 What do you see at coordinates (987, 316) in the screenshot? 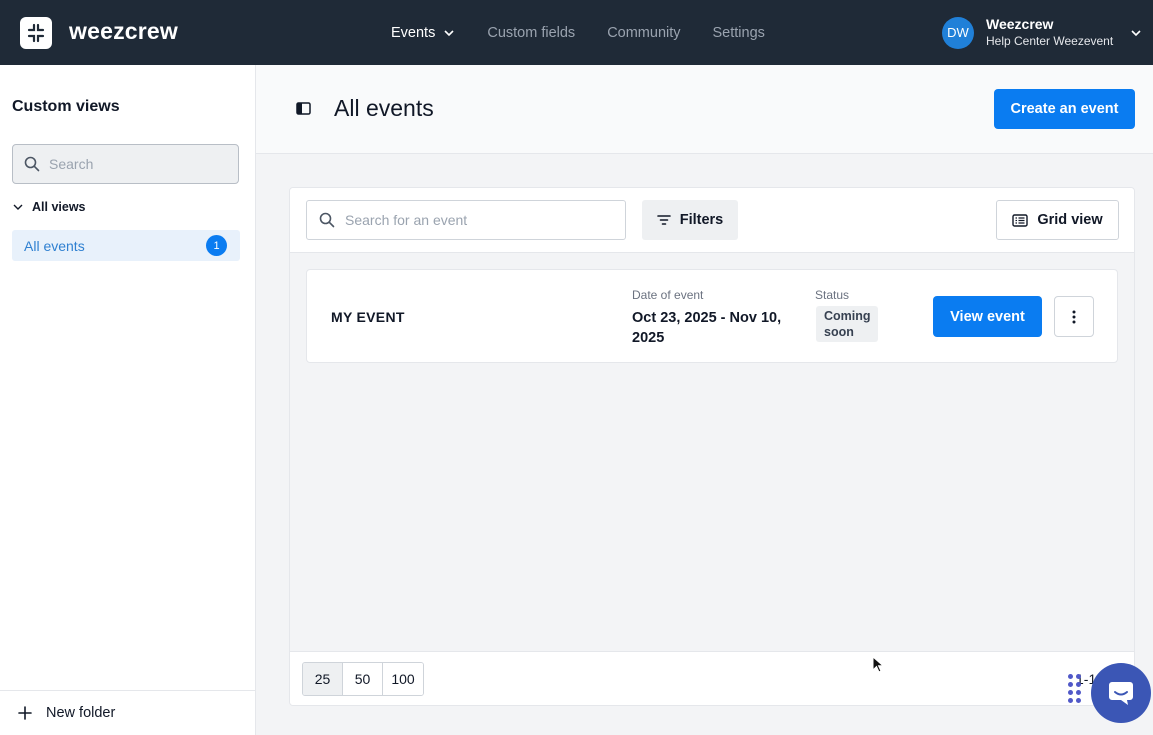
I see `view-event-button: View event` at bounding box center [987, 316].